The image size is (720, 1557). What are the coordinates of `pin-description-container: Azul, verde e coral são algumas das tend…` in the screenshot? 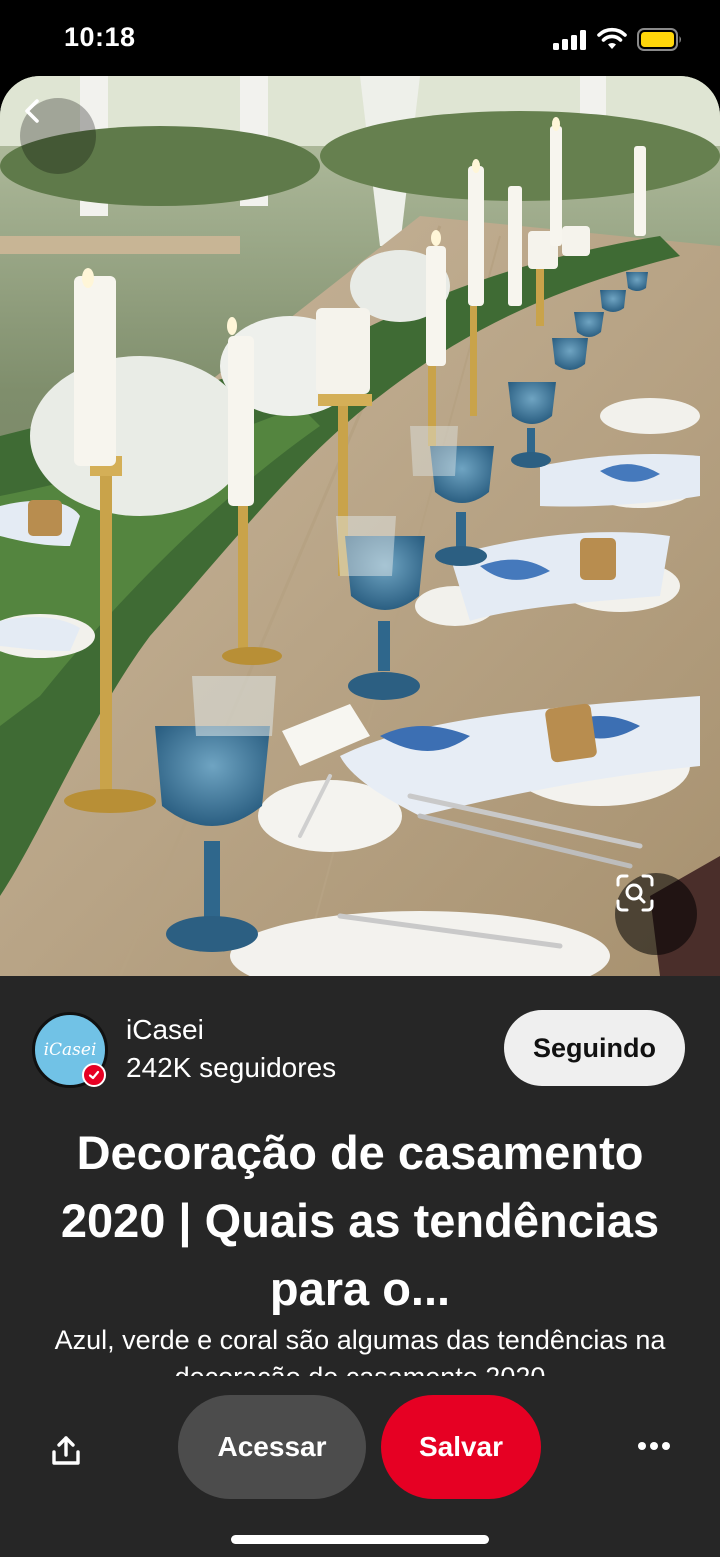 It's located at (360, 1349).